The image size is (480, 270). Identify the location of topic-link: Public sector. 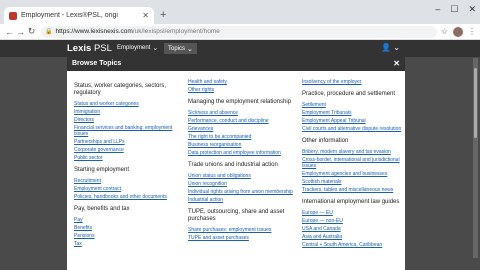
(130, 158).